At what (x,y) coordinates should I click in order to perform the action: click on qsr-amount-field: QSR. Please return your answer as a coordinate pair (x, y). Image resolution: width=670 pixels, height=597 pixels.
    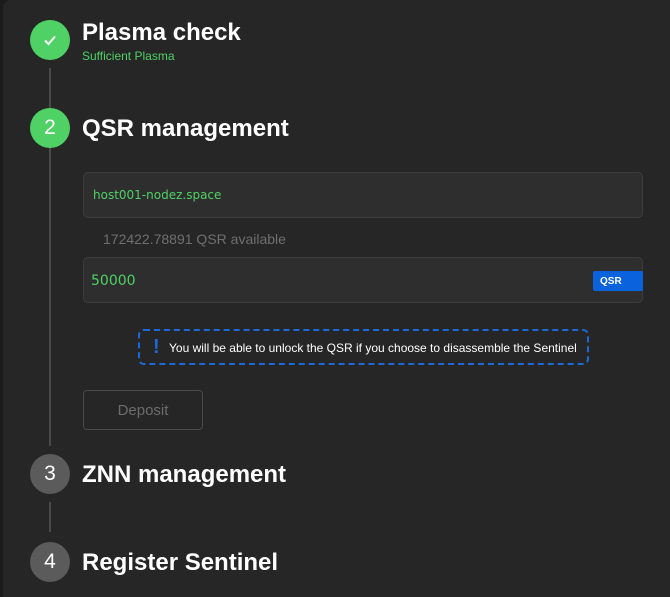
    Looking at the image, I should click on (363, 280).